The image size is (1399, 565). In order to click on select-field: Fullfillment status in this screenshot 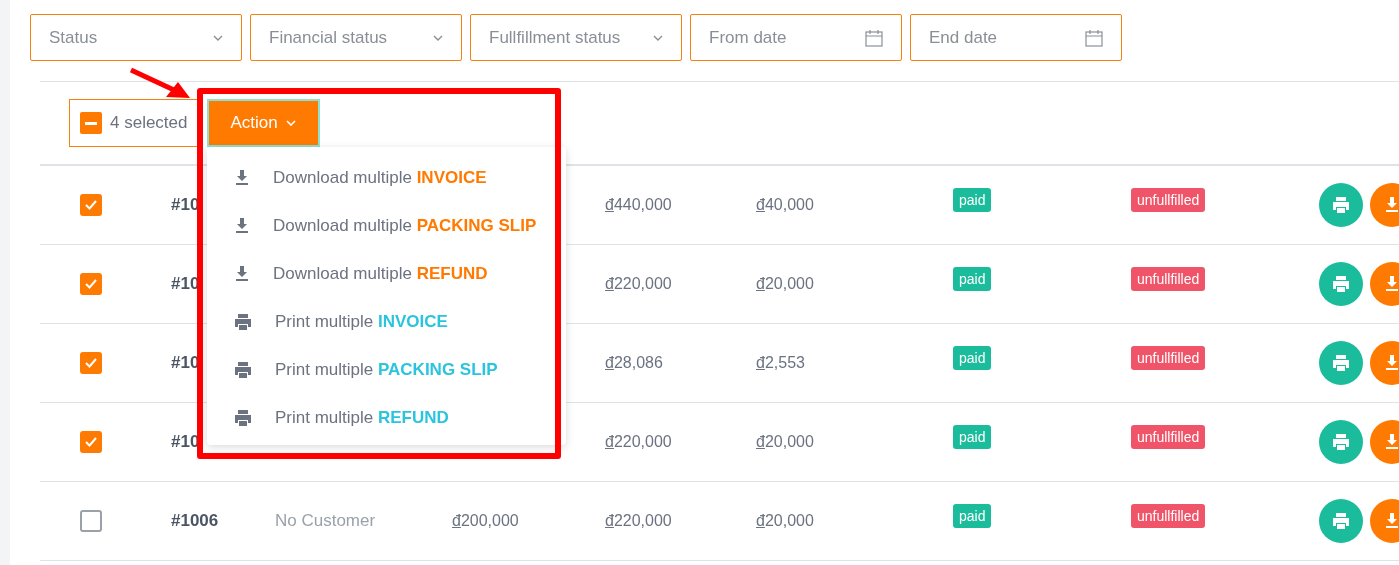, I will do `click(576, 37)`.